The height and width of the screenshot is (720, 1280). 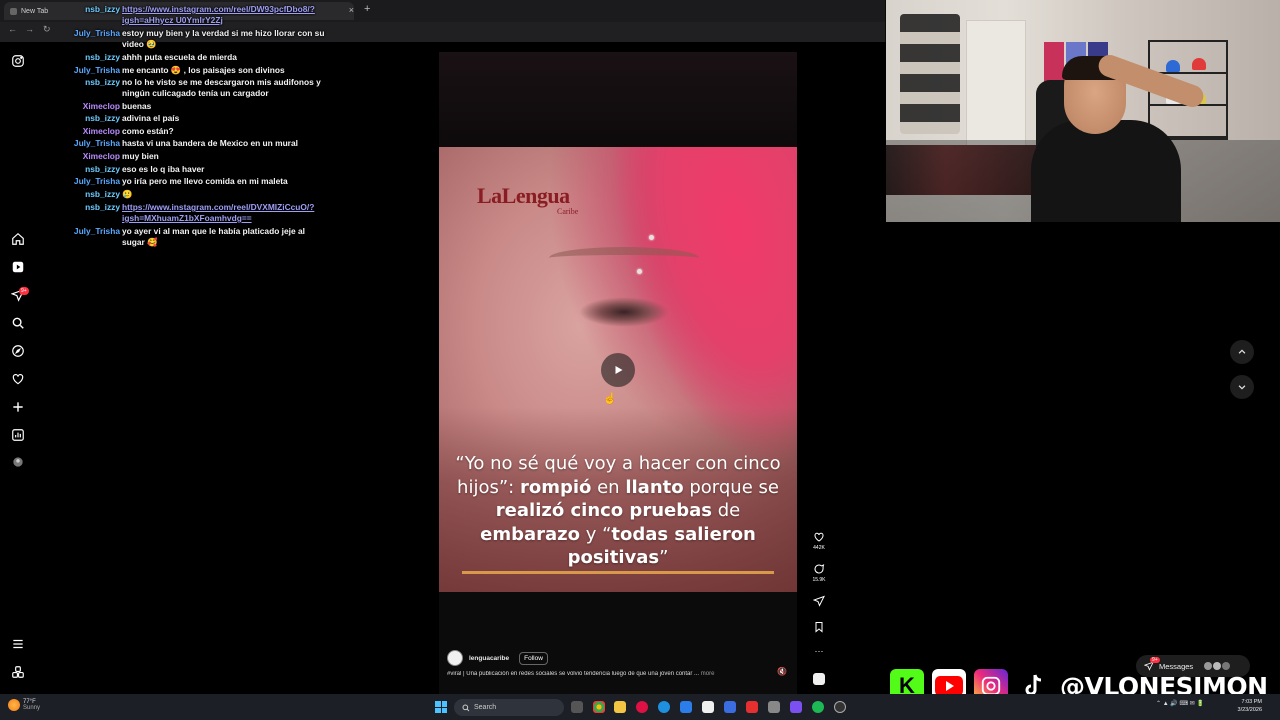 What do you see at coordinates (140, 156) in the screenshot?
I see `chat-text: muy bien` at bounding box center [140, 156].